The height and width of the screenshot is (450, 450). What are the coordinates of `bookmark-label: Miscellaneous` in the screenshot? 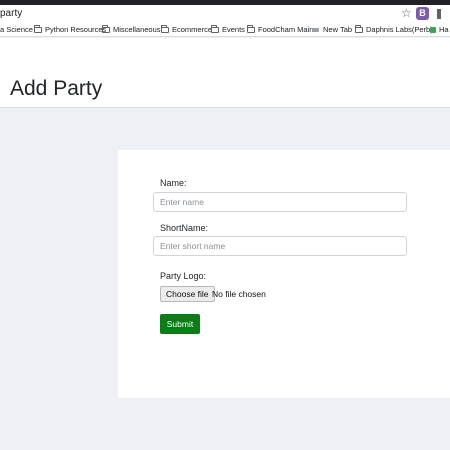 It's located at (137, 29).